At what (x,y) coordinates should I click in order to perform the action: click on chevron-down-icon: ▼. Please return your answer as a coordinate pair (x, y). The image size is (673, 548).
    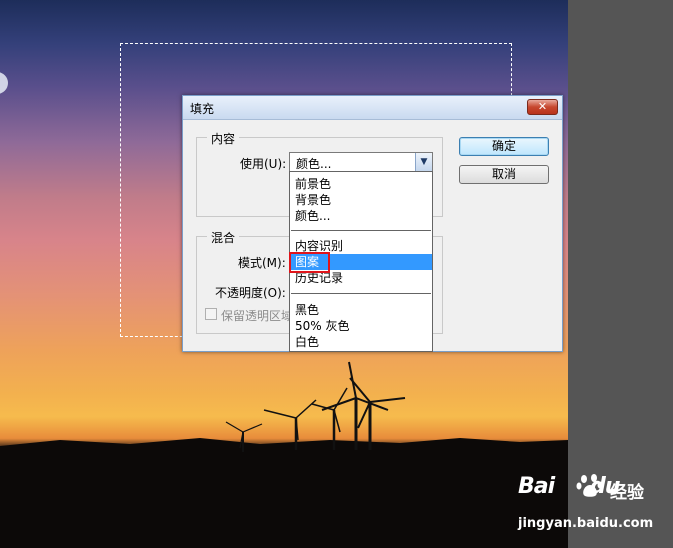
    Looking at the image, I should click on (423, 162).